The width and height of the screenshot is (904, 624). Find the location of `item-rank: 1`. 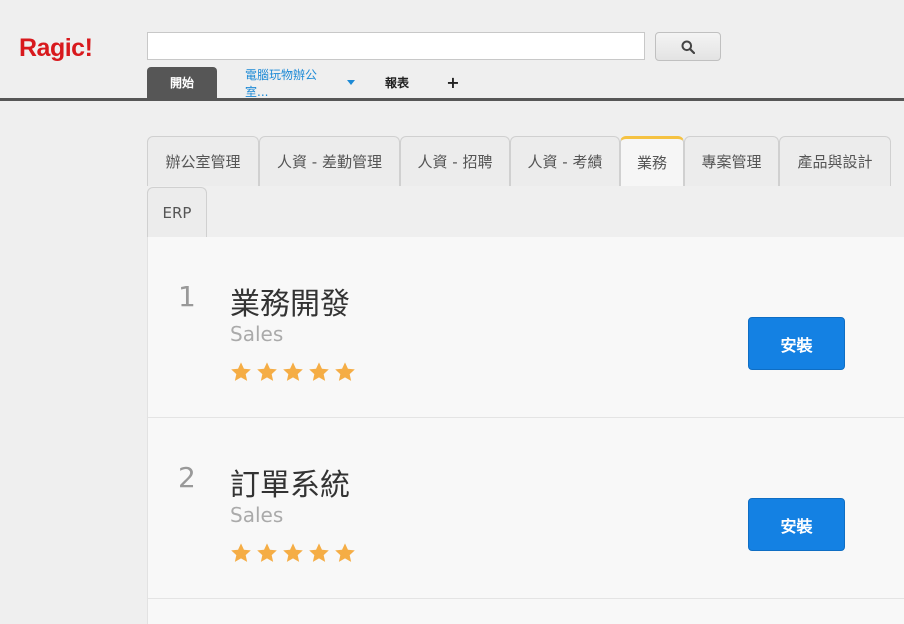

item-rank: 1 is located at coordinates (187, 296).